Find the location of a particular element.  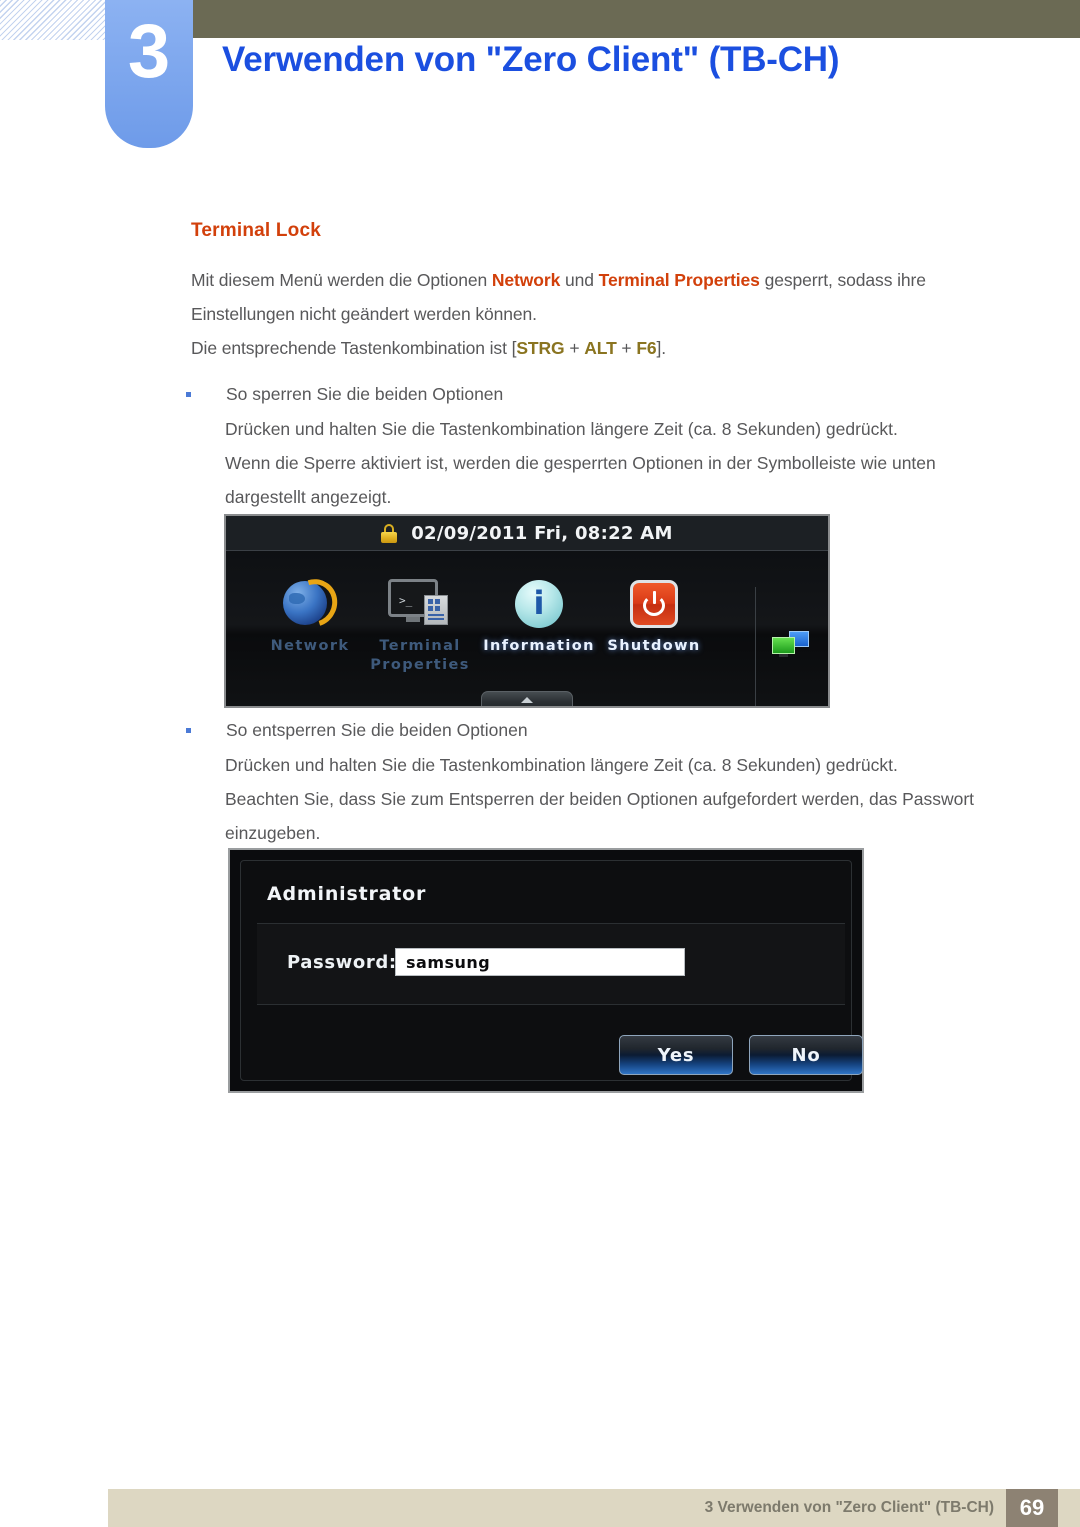

bullet-lock-label: So sperren Sie die beiden Optionen is located at coordinates (365, 394).